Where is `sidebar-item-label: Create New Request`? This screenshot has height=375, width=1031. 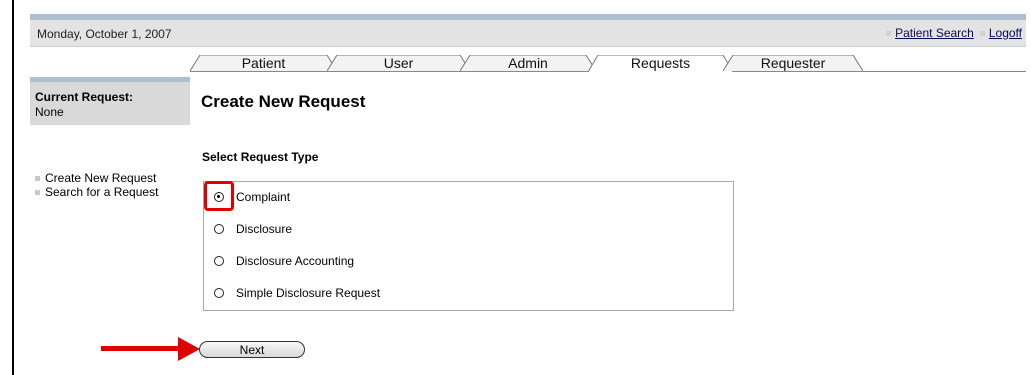
sidebar-item-label: Create New Request is located at coordinates (101, 178).